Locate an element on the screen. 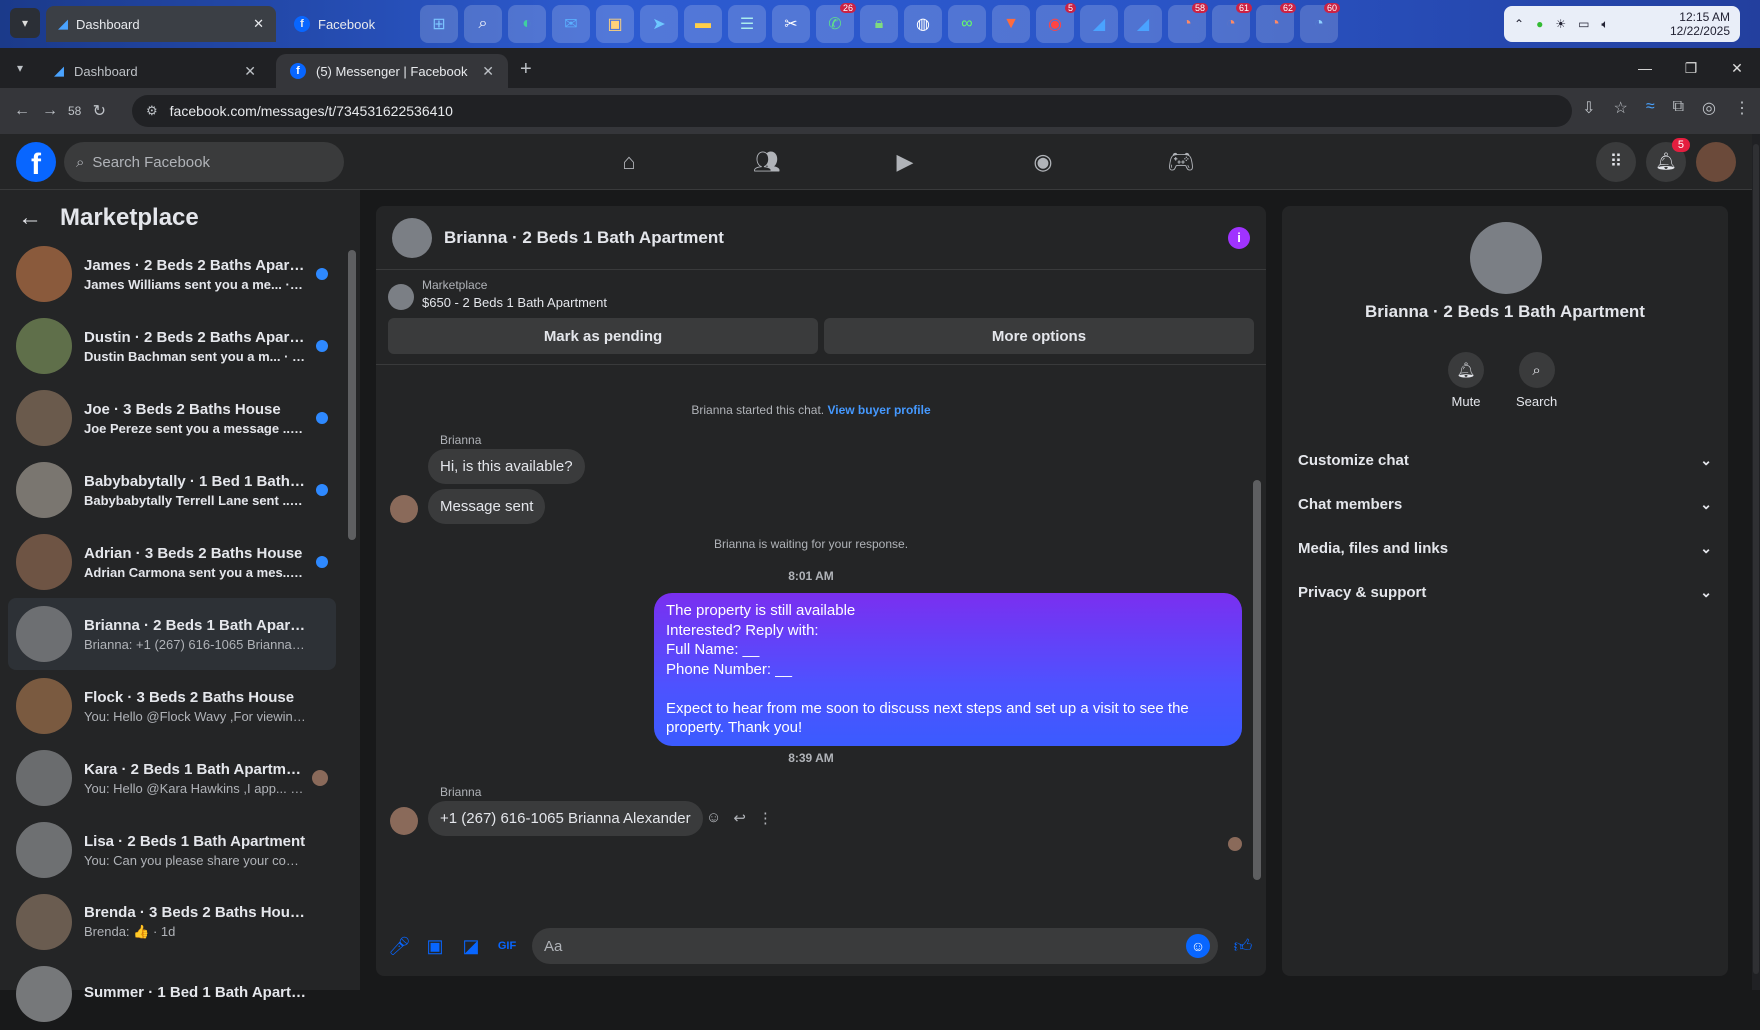  gif-icon: GIF is located at coordinates (507, 946).